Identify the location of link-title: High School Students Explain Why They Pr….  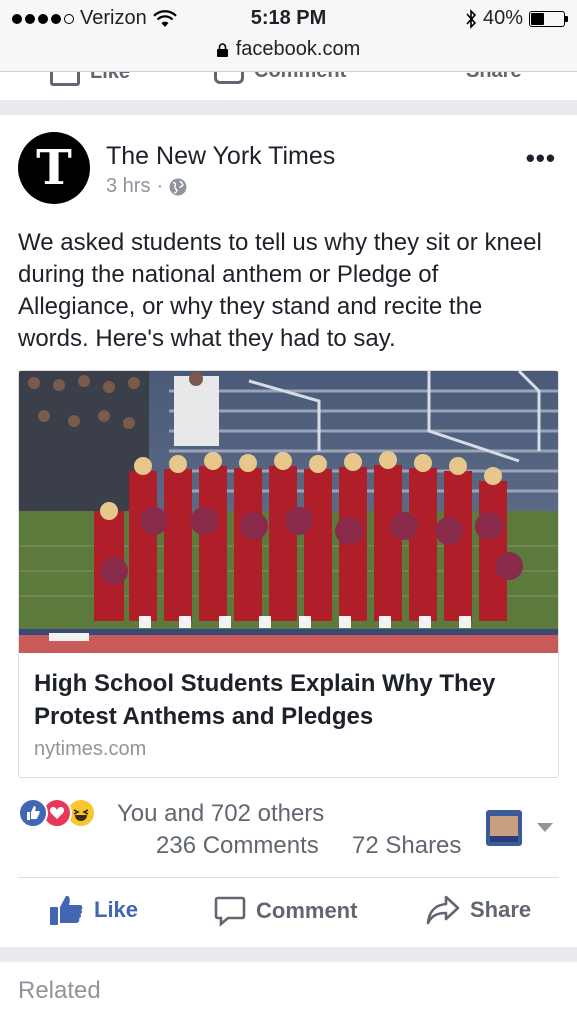
(291, 700).